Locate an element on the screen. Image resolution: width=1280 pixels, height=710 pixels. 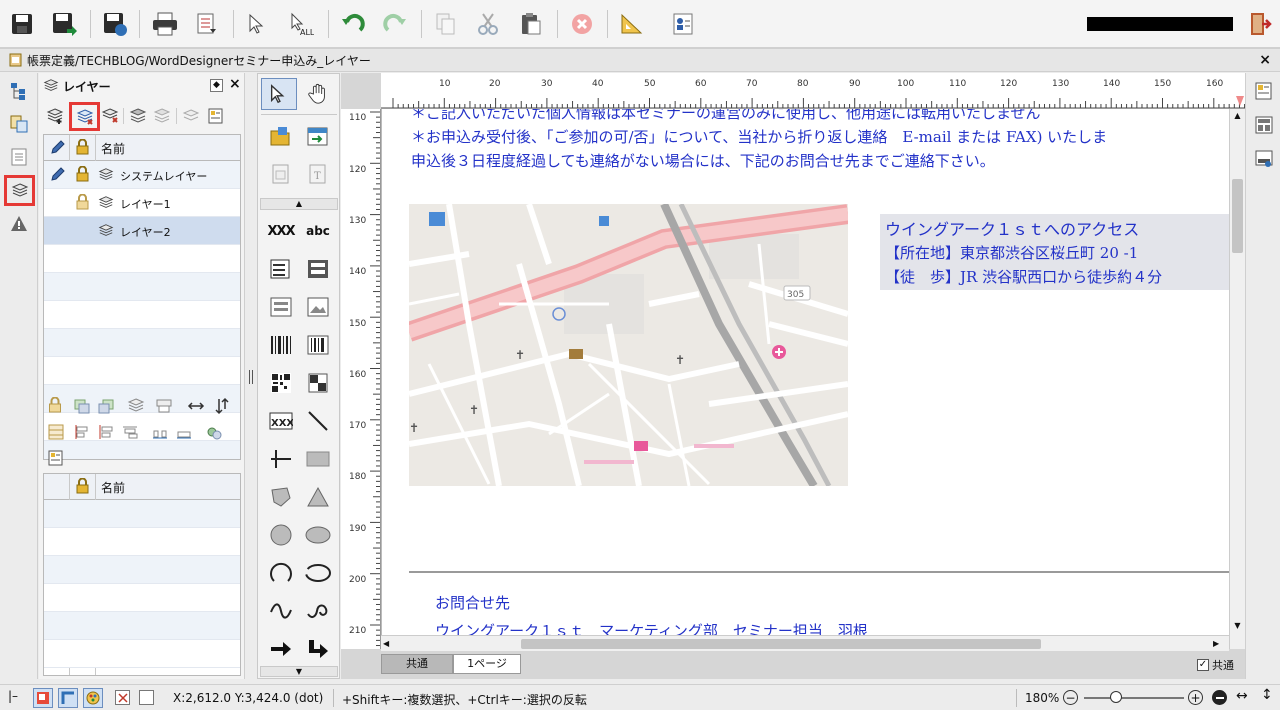
zoom-slider-thumb is located at coordinates (1116, 697).